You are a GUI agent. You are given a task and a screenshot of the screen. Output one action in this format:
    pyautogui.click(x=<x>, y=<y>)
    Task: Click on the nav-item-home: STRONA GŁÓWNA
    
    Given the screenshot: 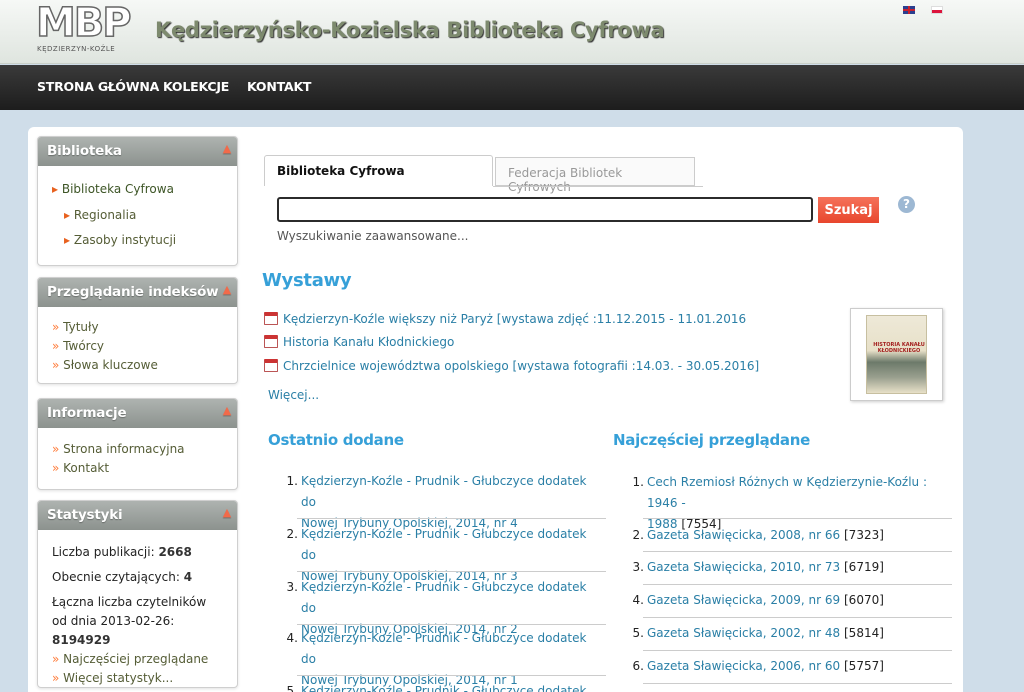 What is the action you would take?
    pyautogui.click(x=98, y=86)
    